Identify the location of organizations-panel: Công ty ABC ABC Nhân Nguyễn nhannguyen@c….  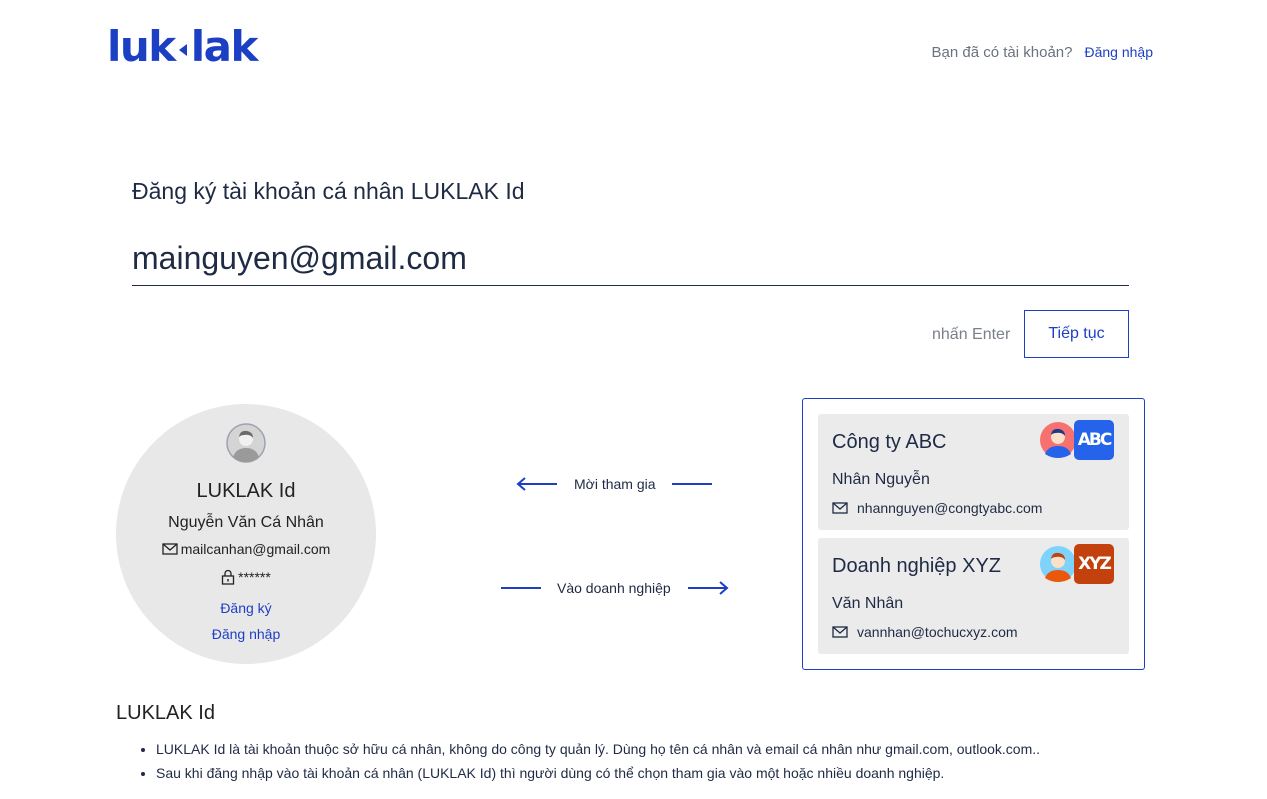
(973, 534).